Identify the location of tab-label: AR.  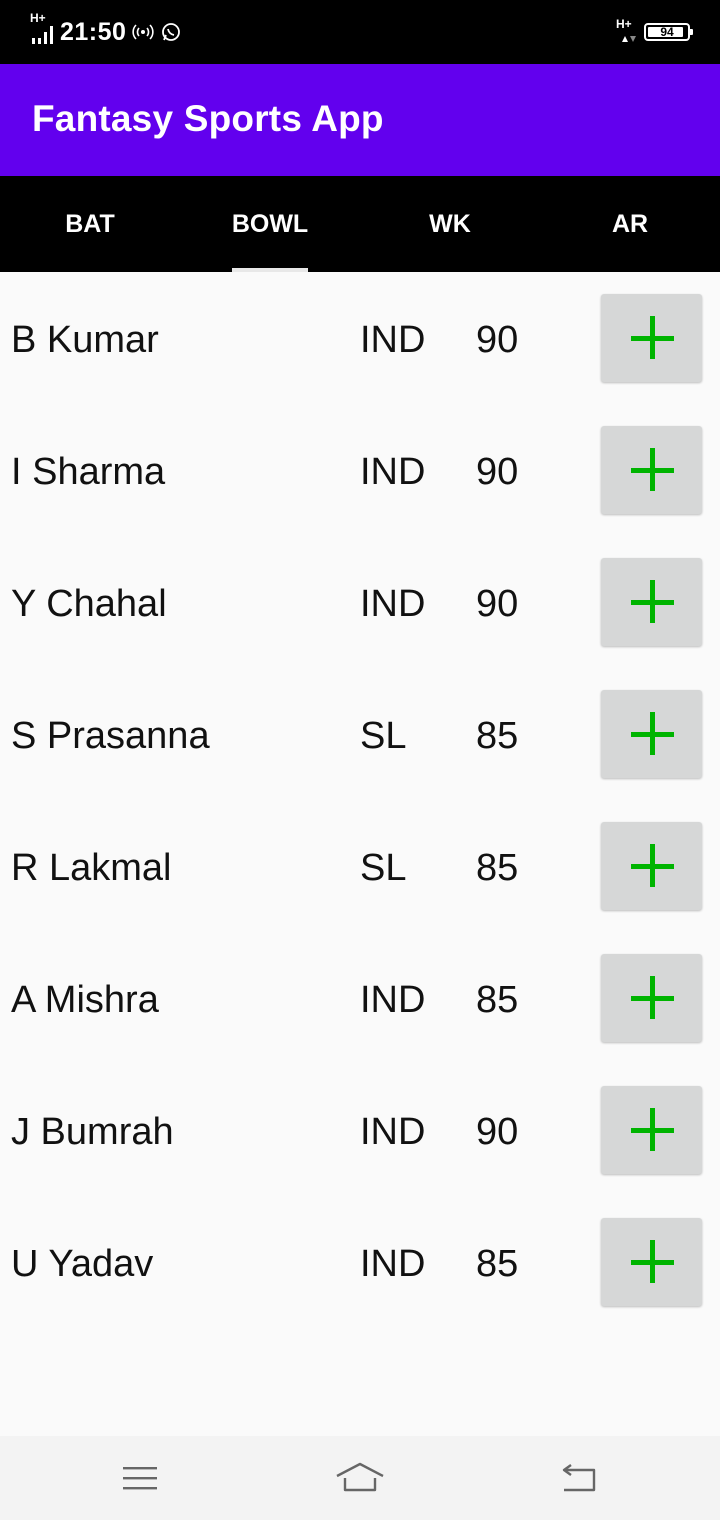
(630, 223).